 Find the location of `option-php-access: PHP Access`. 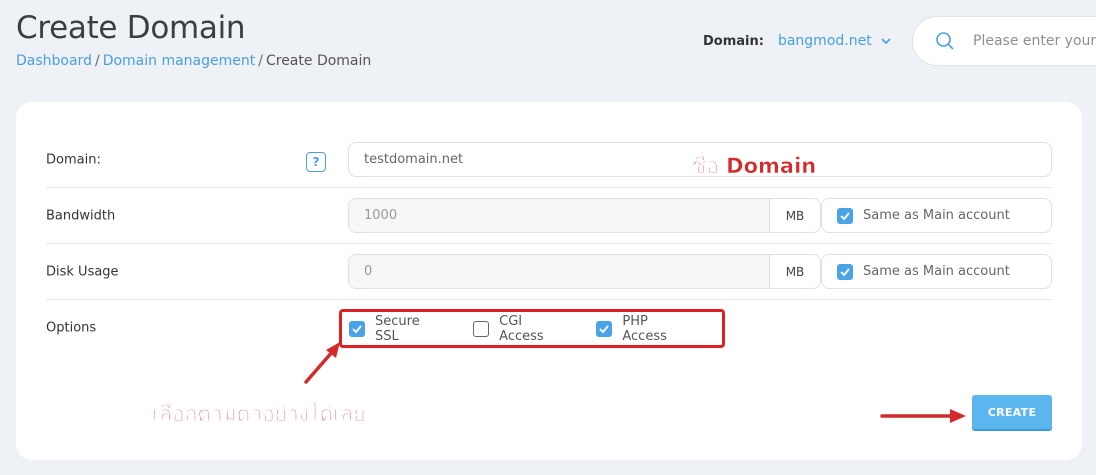

option-php-access: PHP Access is located at coordinates (645, 329).